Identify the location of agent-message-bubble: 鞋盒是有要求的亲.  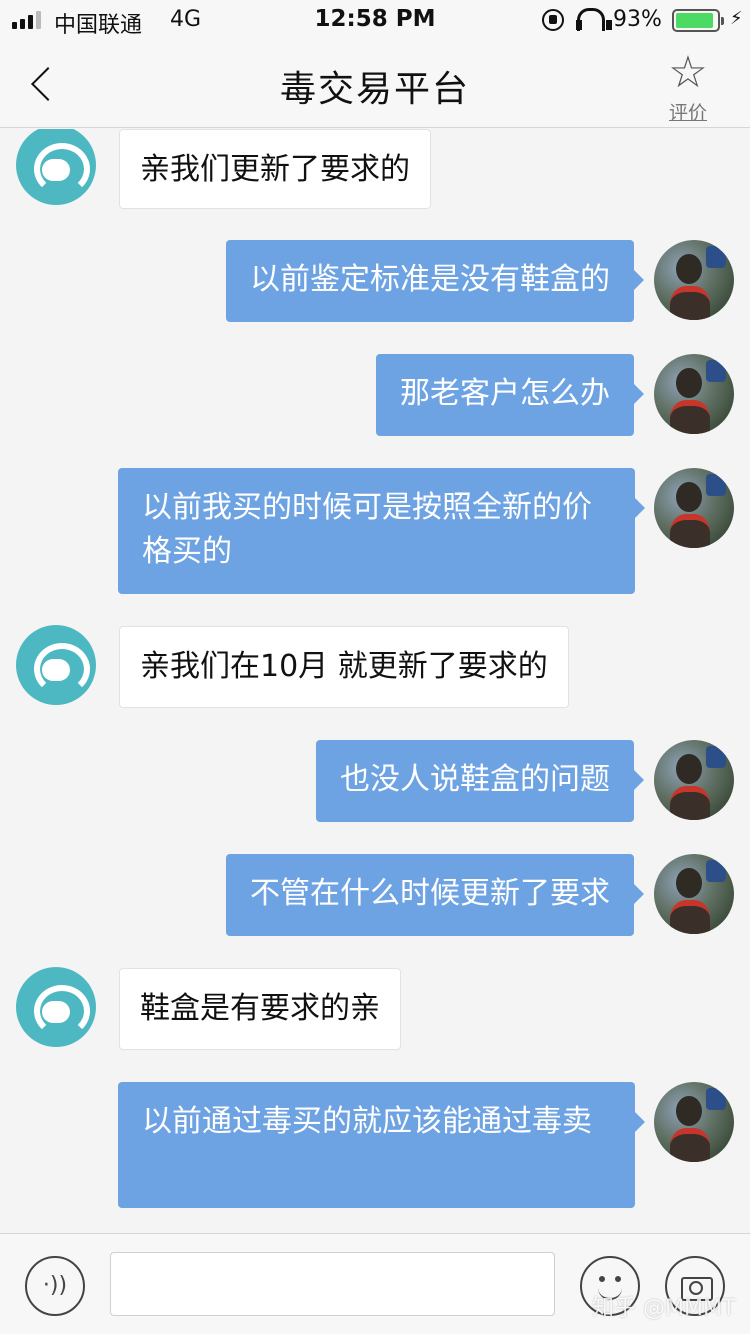
(260, 1009).